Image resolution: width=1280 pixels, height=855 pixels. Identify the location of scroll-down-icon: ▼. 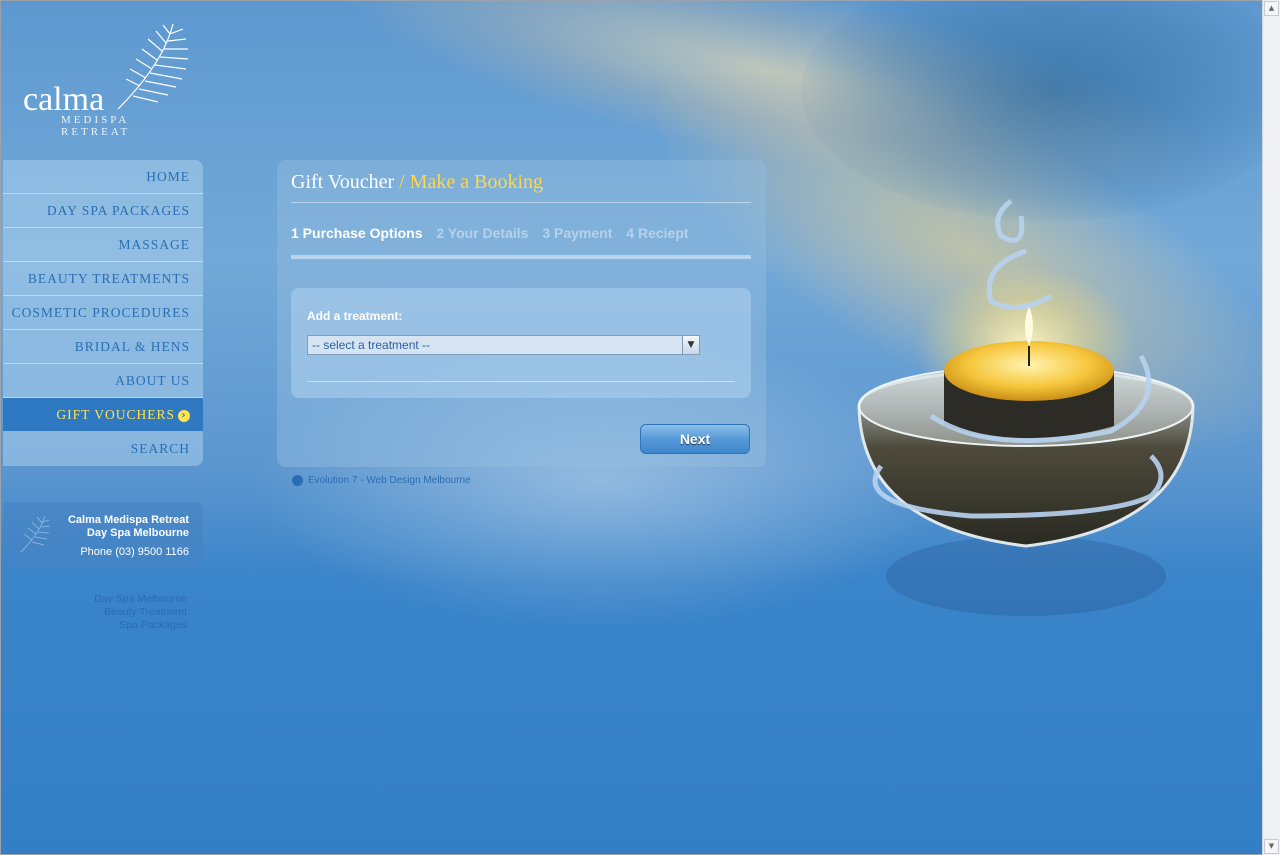
(1271, 846).